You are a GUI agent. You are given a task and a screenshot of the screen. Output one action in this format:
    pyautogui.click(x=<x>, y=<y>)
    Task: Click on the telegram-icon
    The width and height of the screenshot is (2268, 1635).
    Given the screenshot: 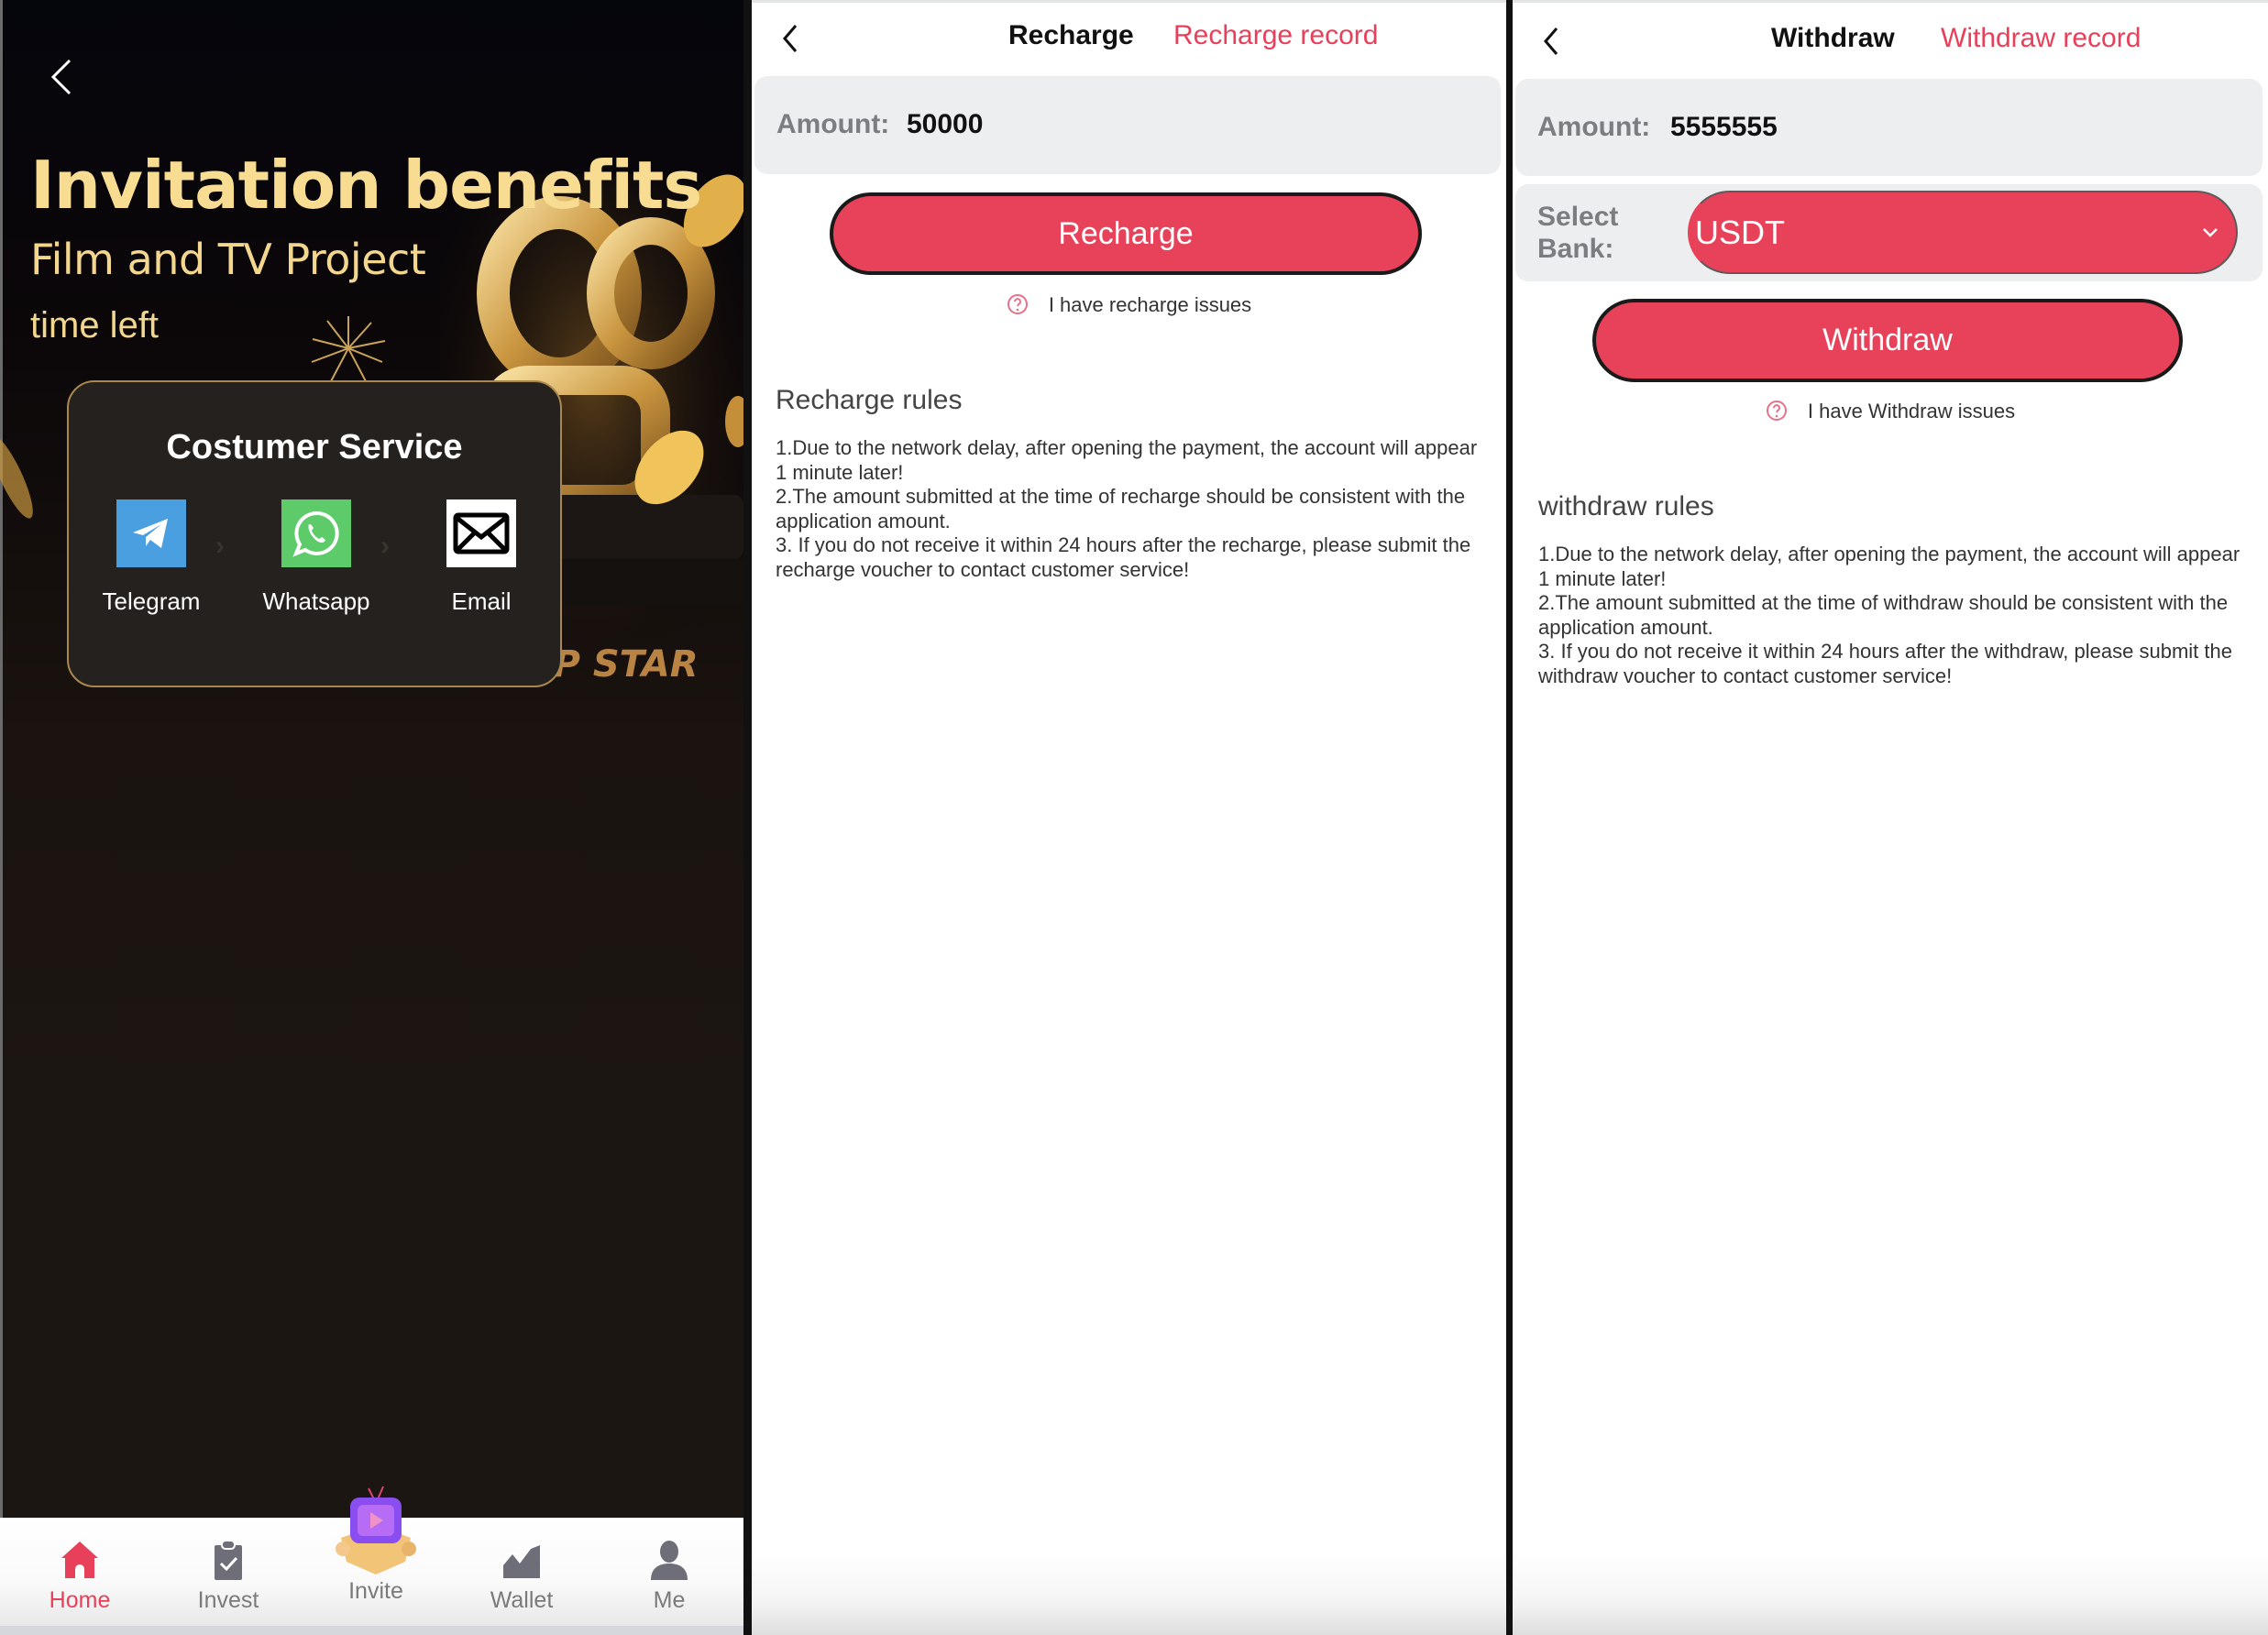 What is the action you would take?
    pyautogui.click(x=151, y=533)
    